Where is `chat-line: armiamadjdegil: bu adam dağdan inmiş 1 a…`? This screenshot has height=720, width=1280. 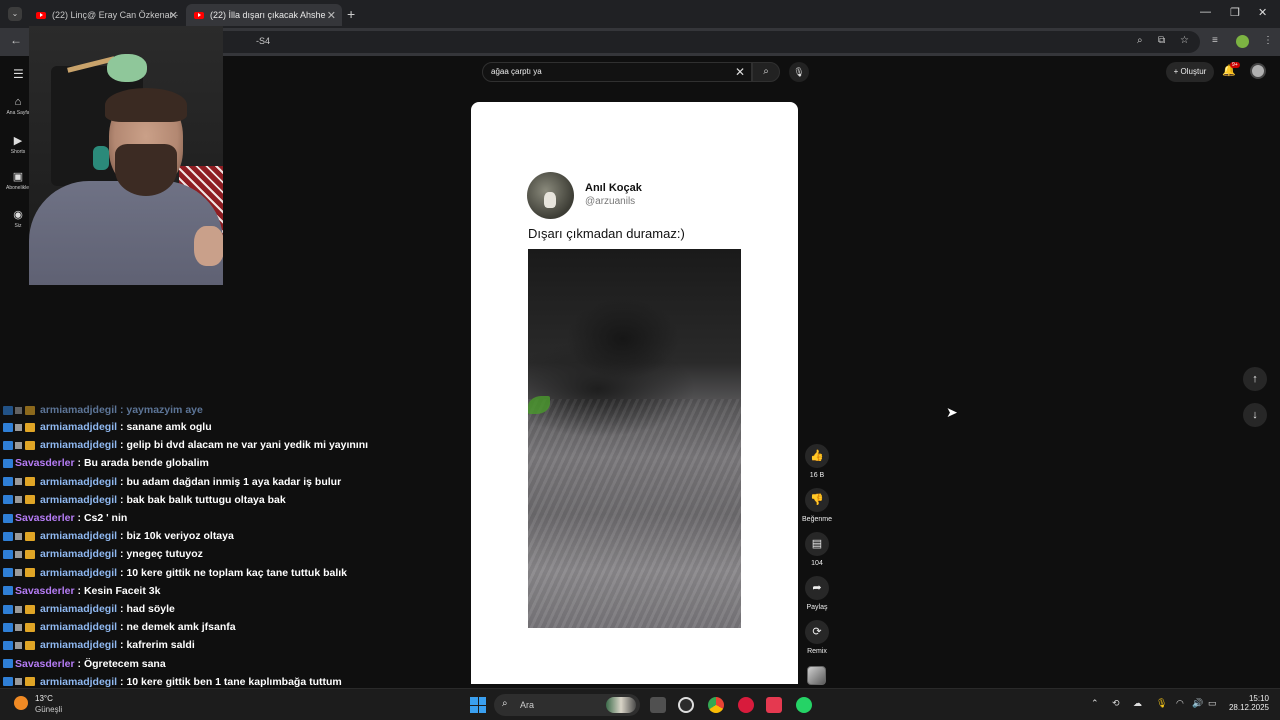 chat-line: armiamadjdegil: bu adam dağdan inmiş 1 a… is located at coordinates (172, 482).